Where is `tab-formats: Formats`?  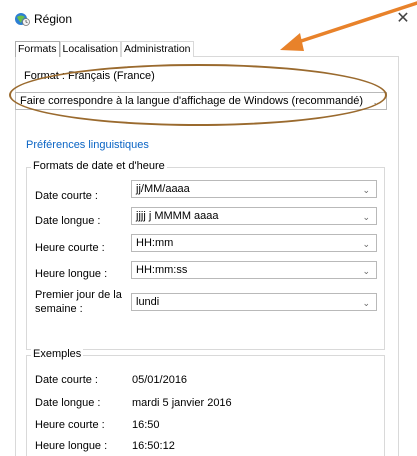 tab-formats: Formats is located at coordinates (37, 49).